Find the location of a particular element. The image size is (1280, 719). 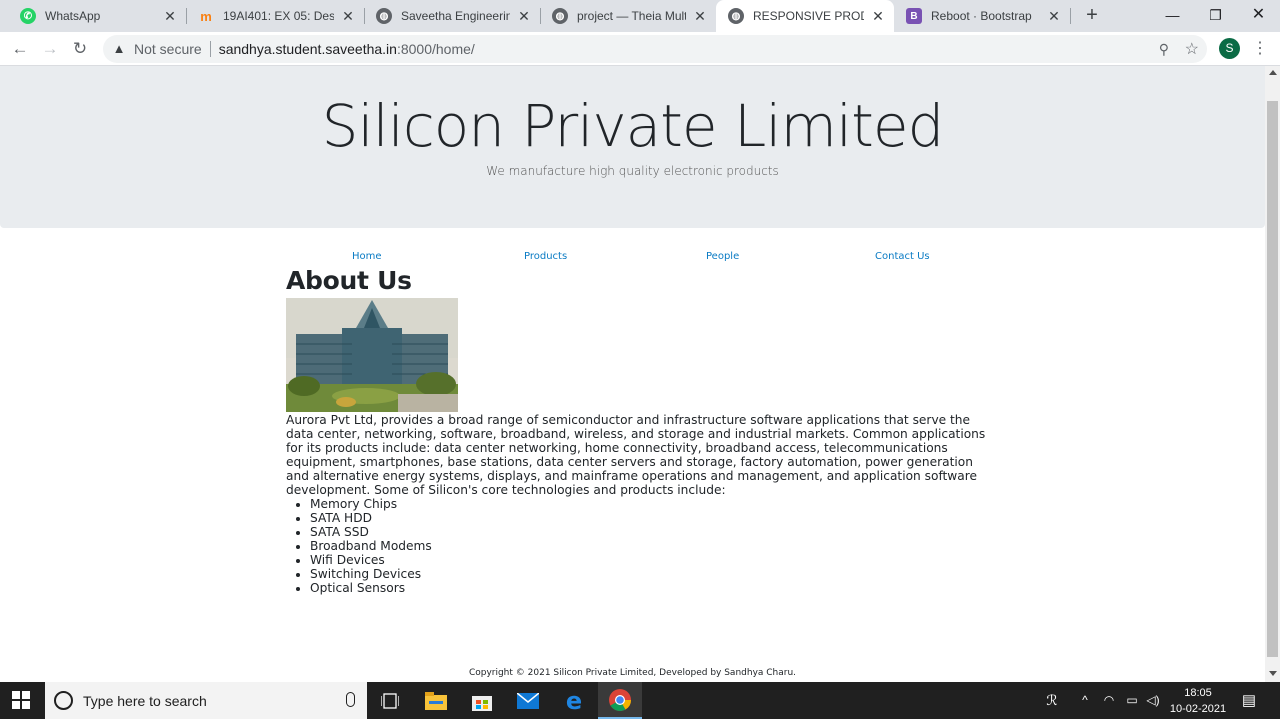

system-clock: 18:05 10-02-2021 is located at coordinates (1198, 701).